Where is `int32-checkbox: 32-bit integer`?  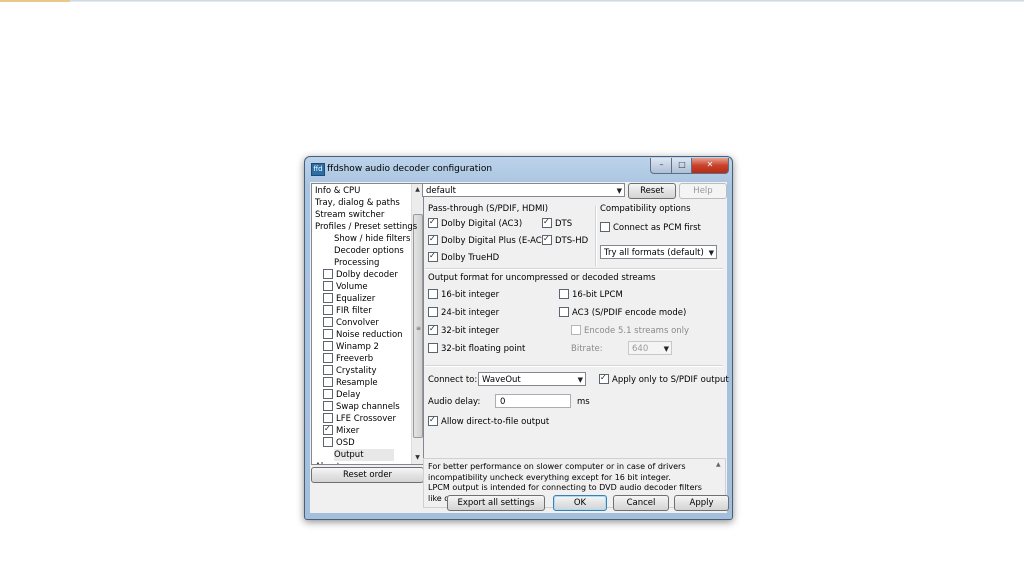
int32-checkbox: 32-bit integer is located at coordinates (463, 330).